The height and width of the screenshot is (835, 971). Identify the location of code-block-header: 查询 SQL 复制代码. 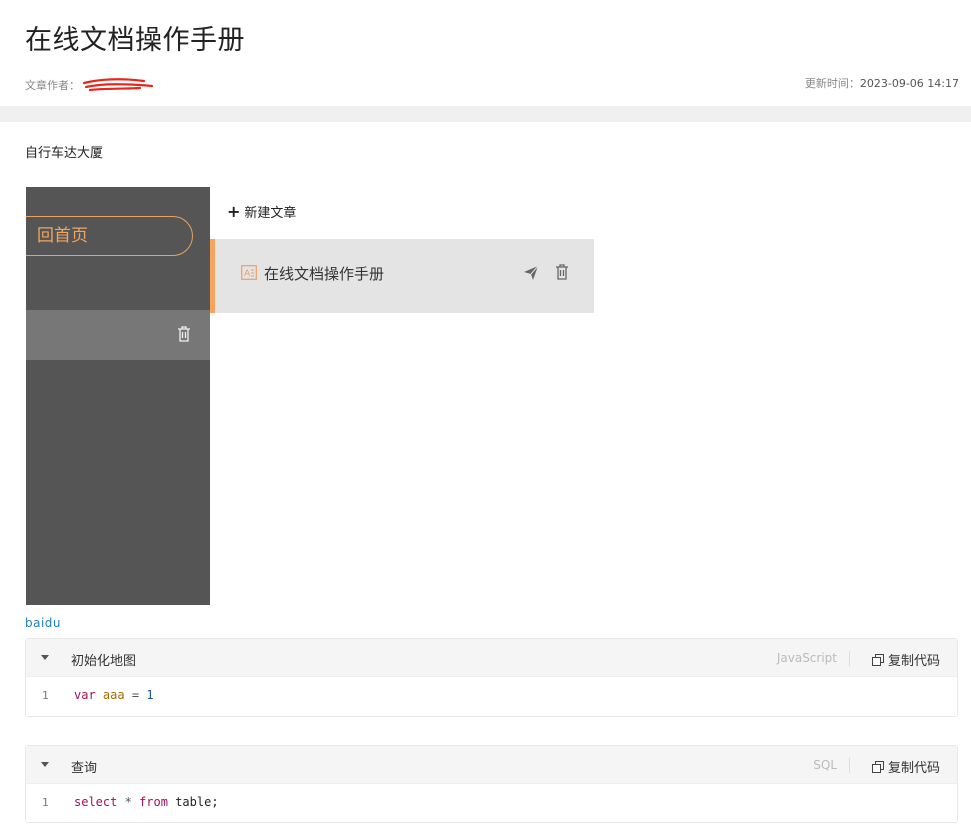
(491, 765).